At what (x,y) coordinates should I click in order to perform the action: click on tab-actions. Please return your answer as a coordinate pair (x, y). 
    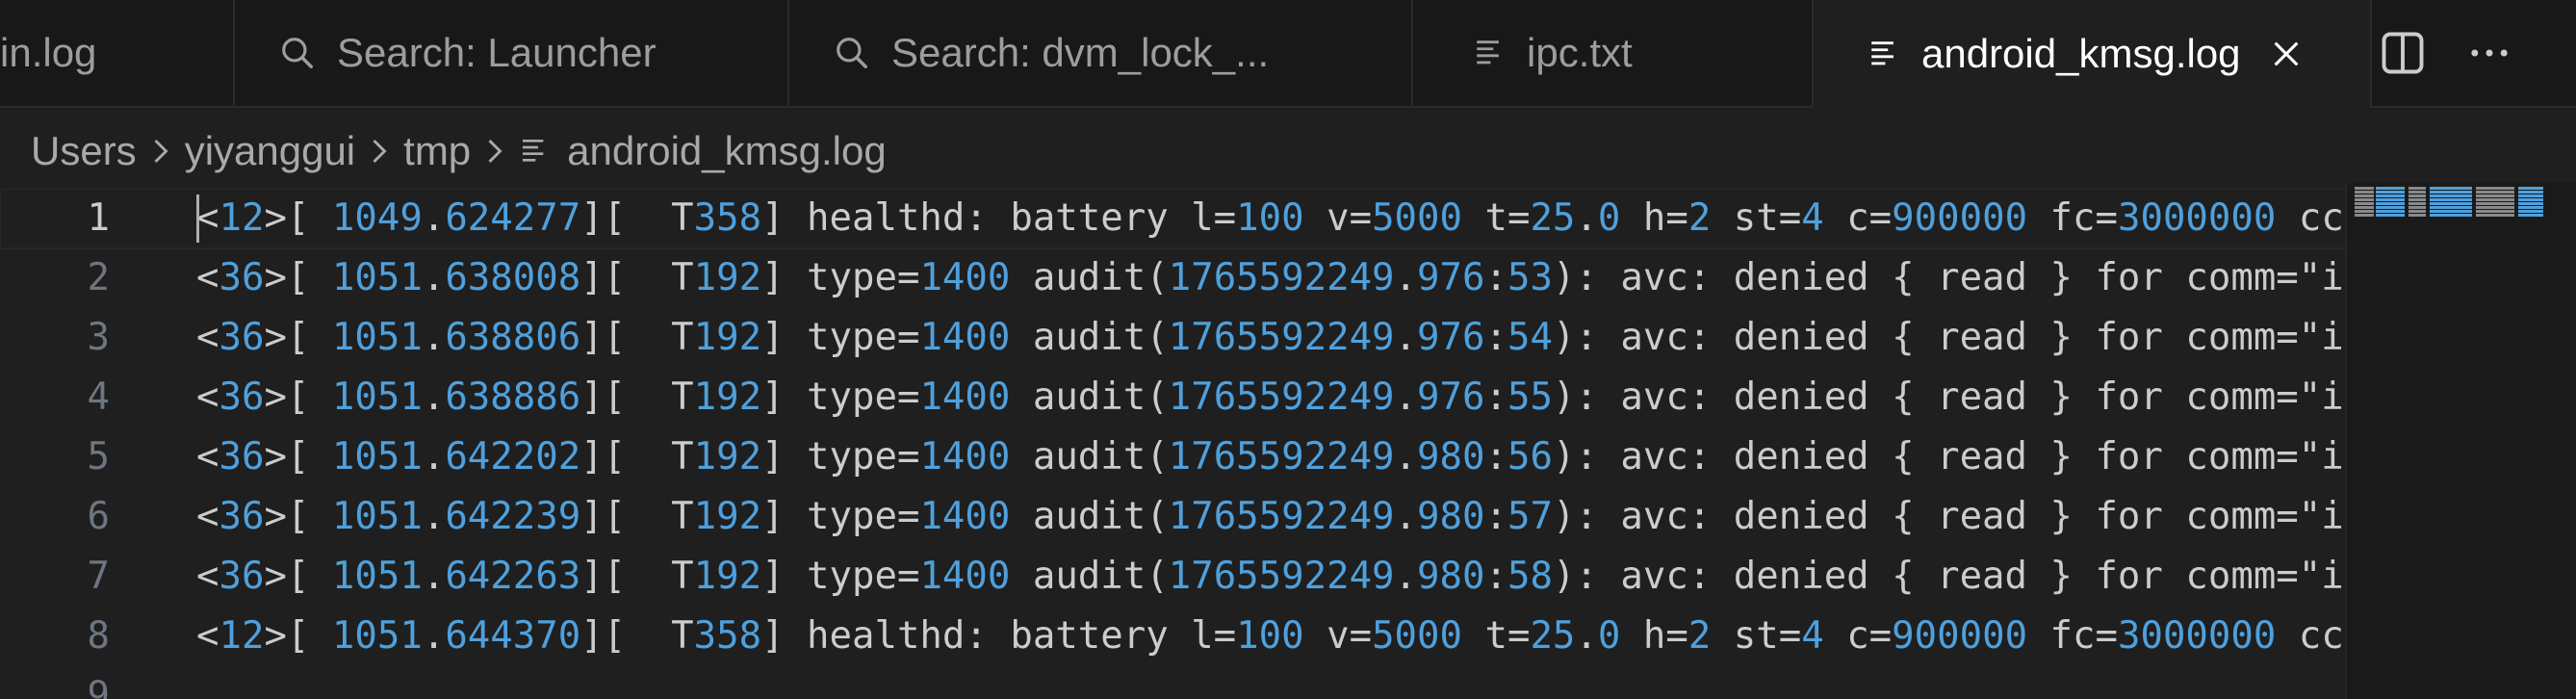
    Looking at the image, I should click on (2446, 53).